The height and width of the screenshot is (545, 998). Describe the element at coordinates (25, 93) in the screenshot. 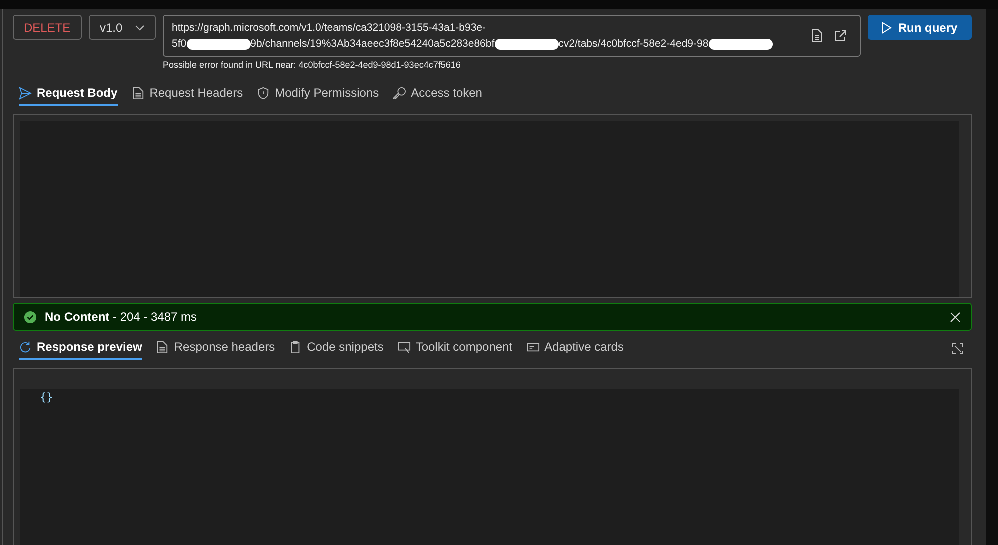

I see `send-icon` at that location.